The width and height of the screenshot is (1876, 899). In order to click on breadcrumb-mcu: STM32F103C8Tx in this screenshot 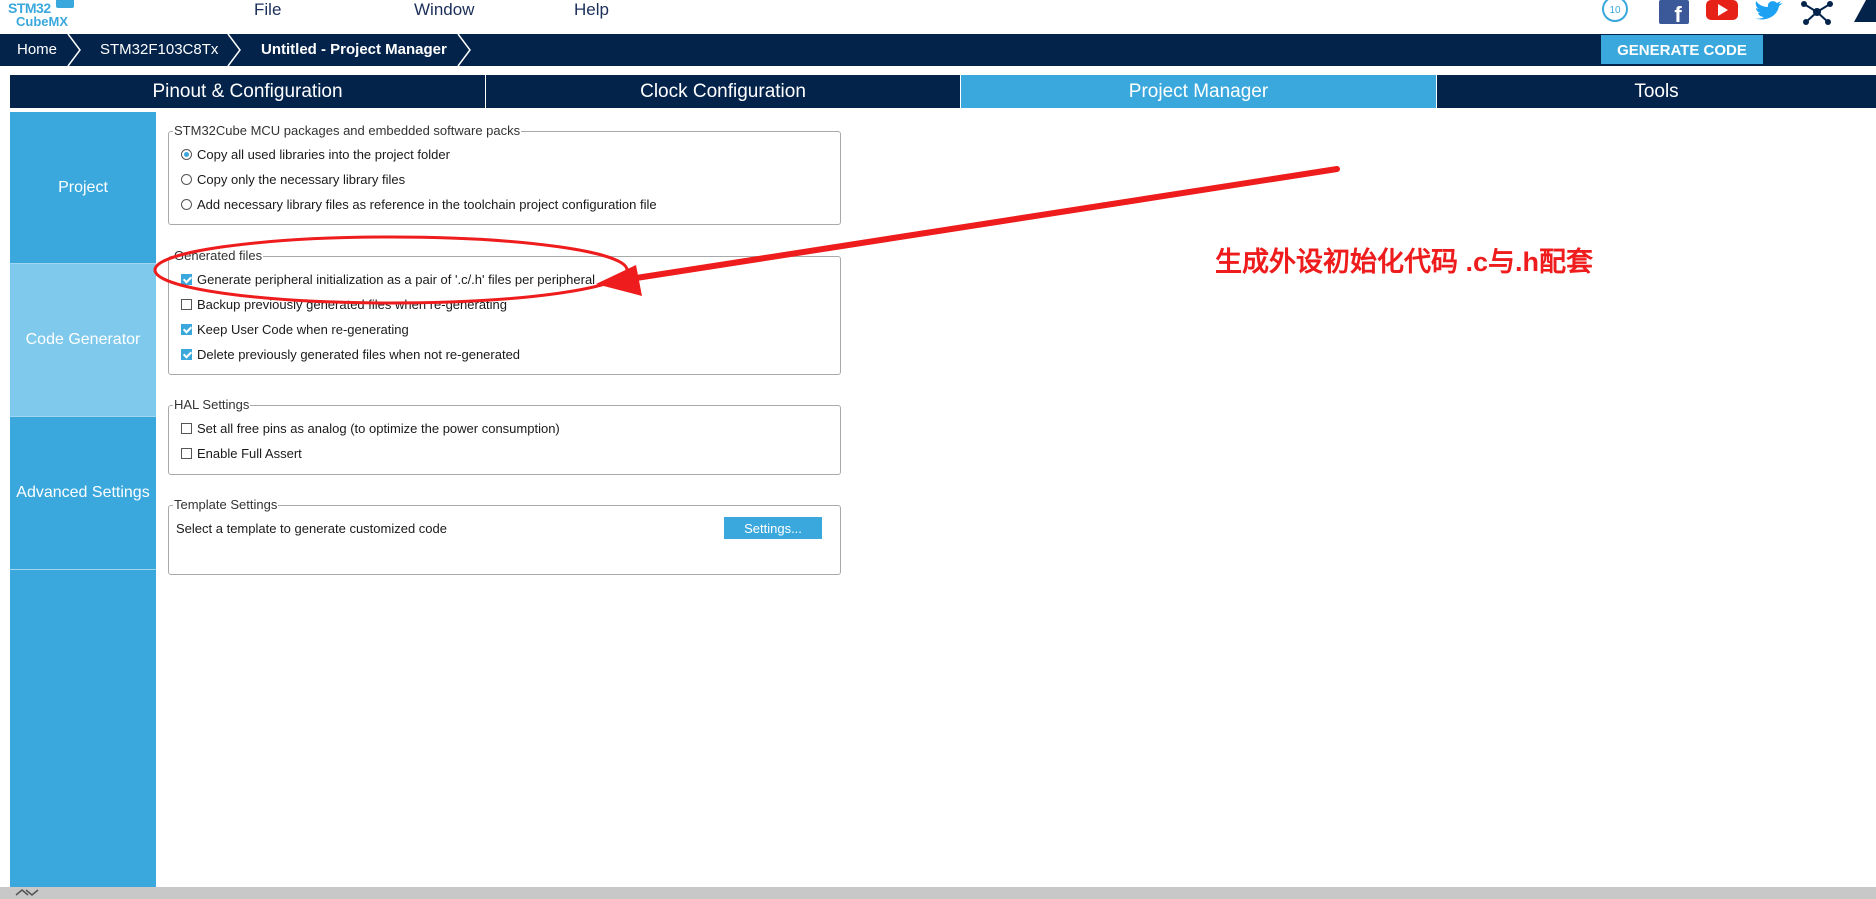, I will do `click(159, 50)`.